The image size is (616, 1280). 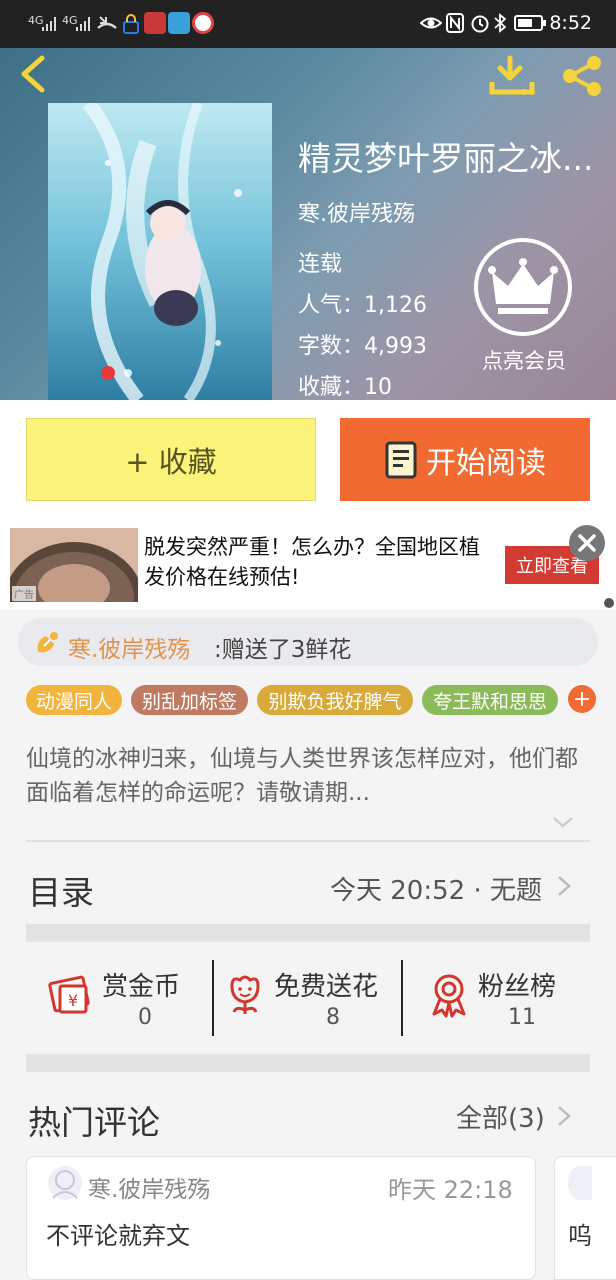 I want to click on alarm-icon, so click(x=480, y=23).